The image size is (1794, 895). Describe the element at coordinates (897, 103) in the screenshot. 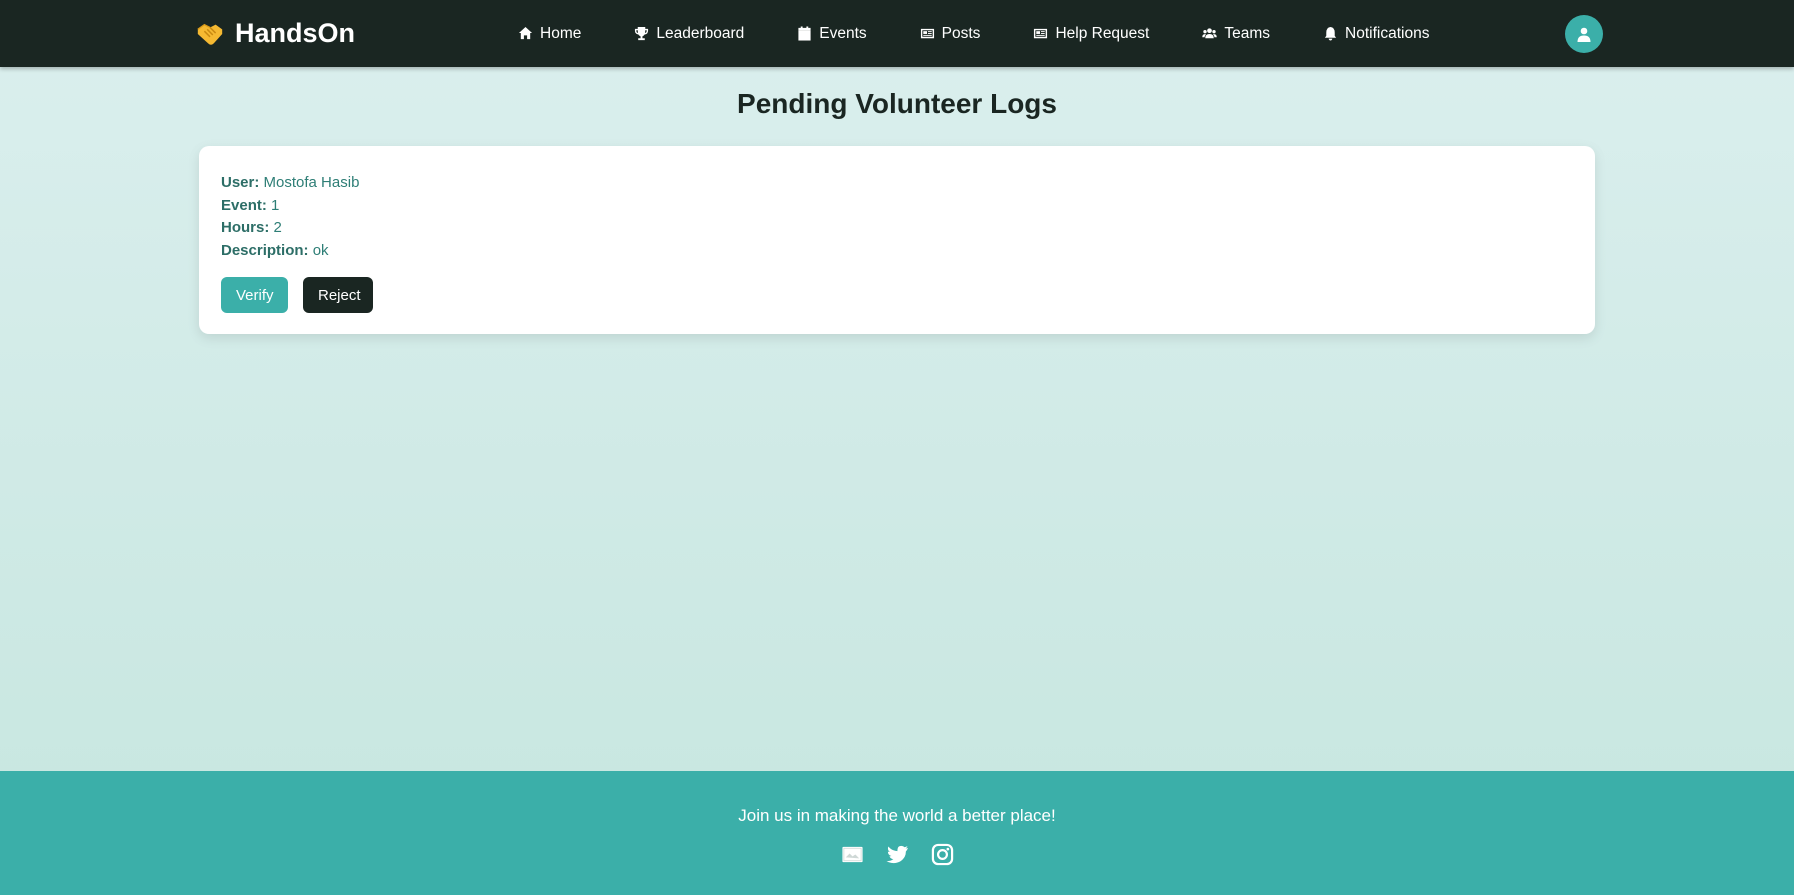

I see `page-title: Pending Volunteer Logs` at that location.